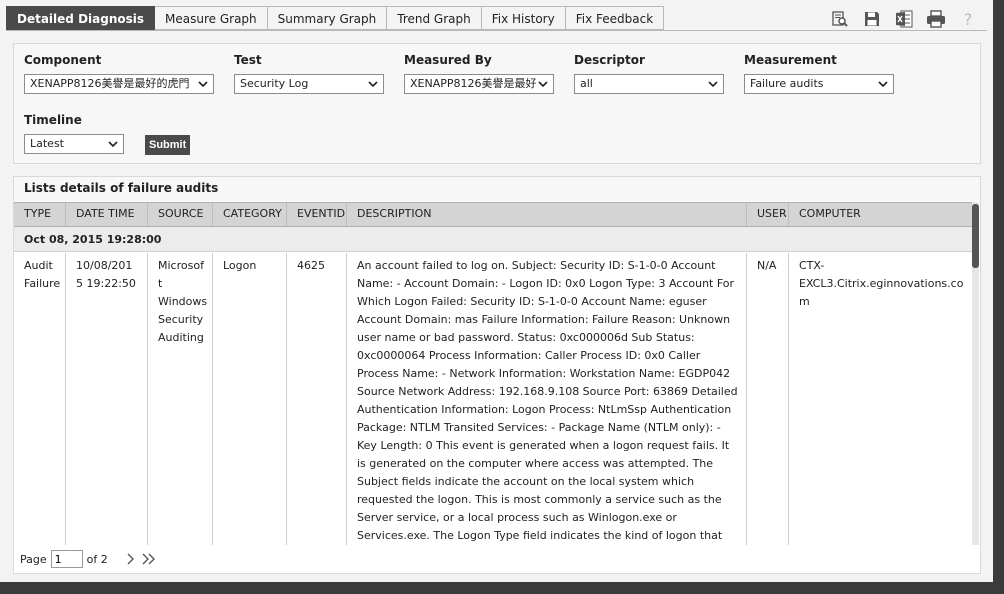 The image size is (1004, 594). What do you see at coordinates (840, 19) in the screenshot?
I see `zoom-icon` at bounding box center [840, 19].